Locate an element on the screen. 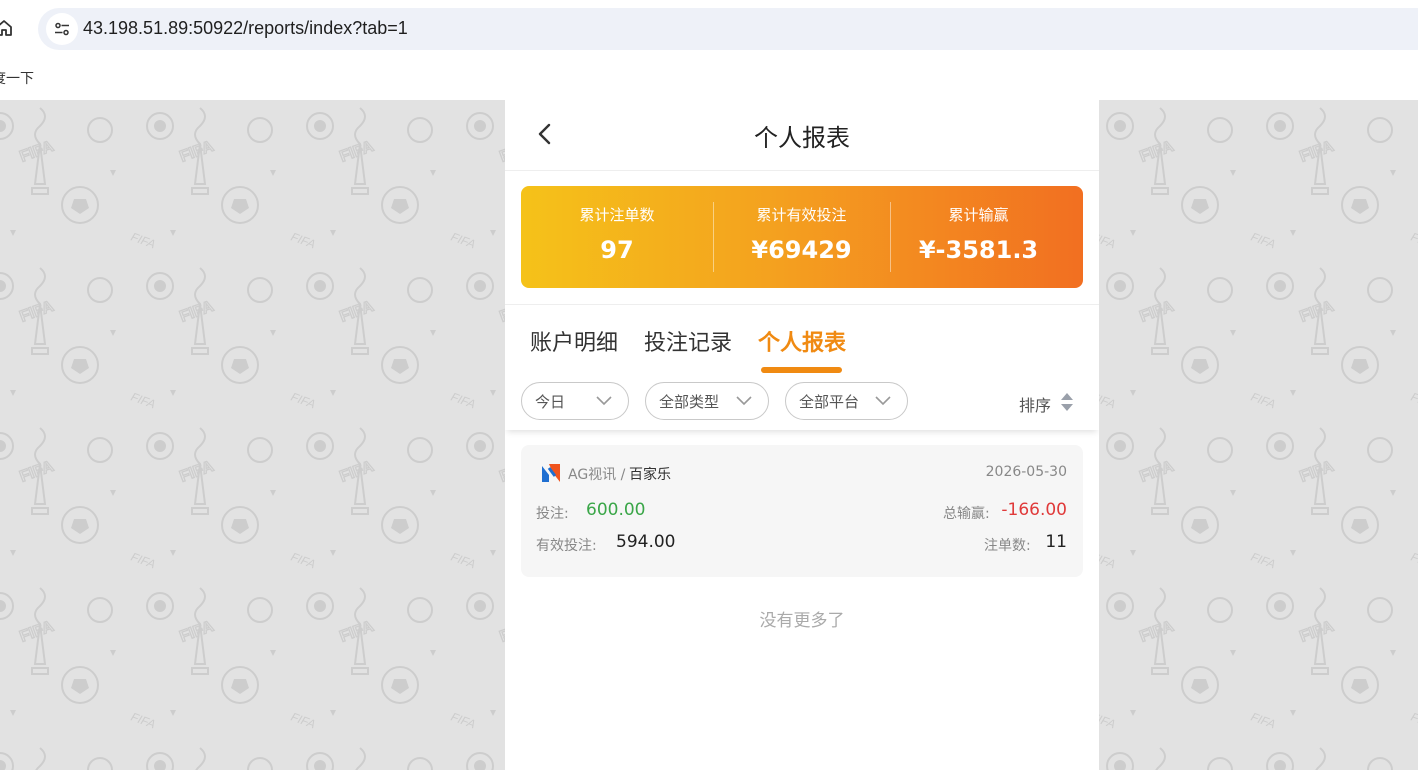 The height and width of the screenshot is (770, 1418). filter-bar: 今日 全部类型 全部平台 排序 is located at coordinates (802, 402).